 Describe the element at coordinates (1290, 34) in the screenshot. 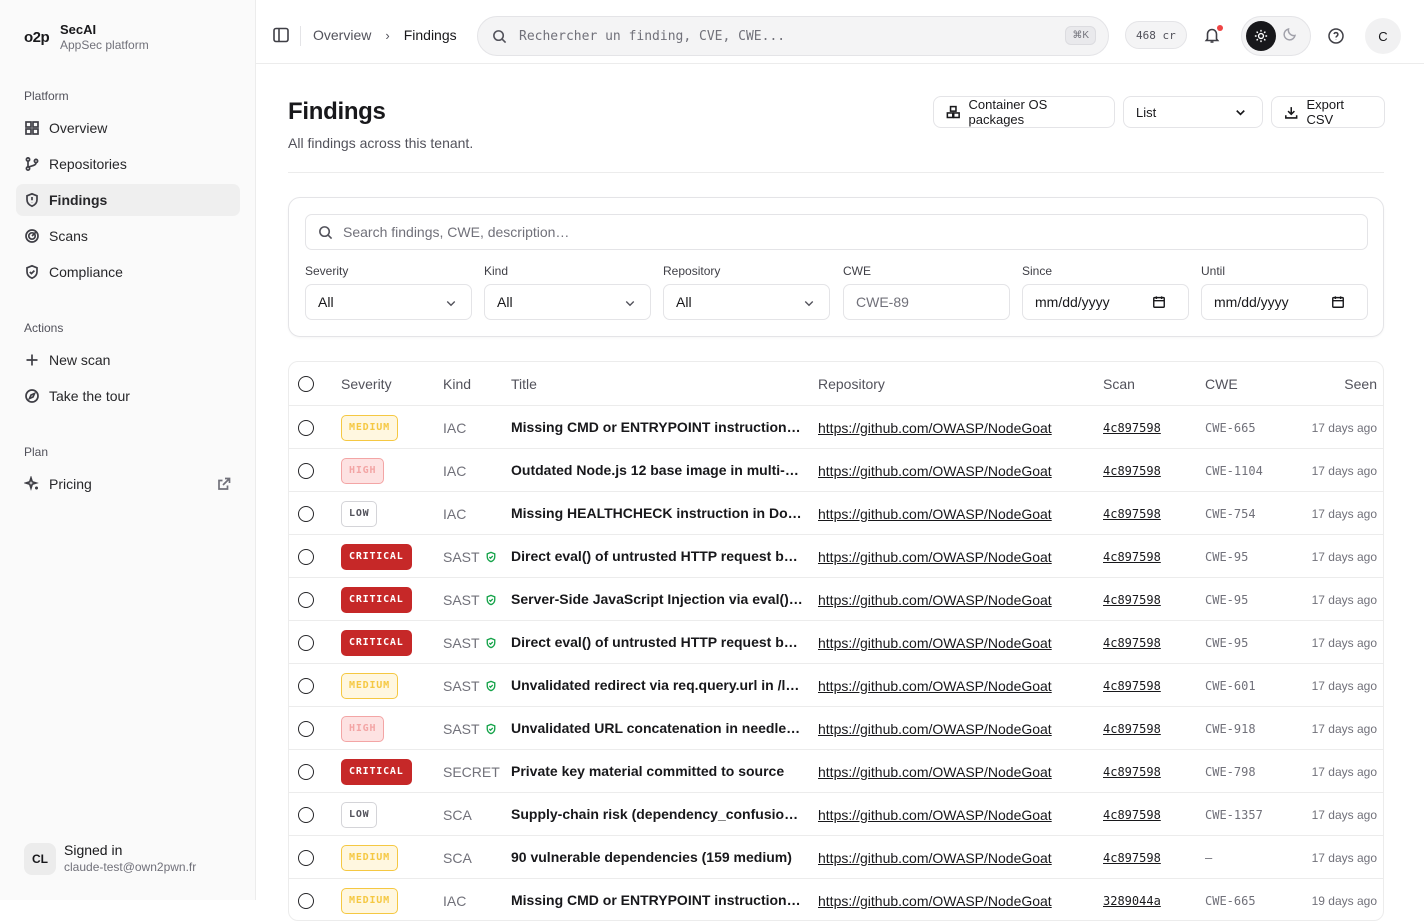

I see `moon-icon` at that location.